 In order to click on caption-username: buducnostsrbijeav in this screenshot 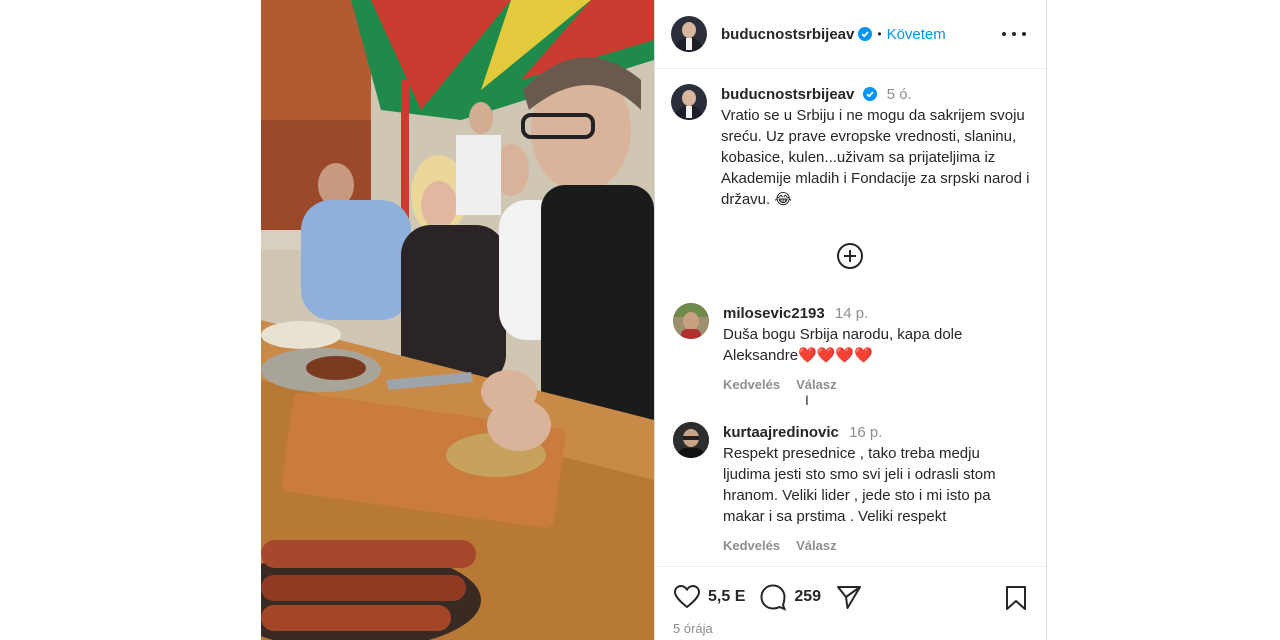, I will do `click(787, 94)`.